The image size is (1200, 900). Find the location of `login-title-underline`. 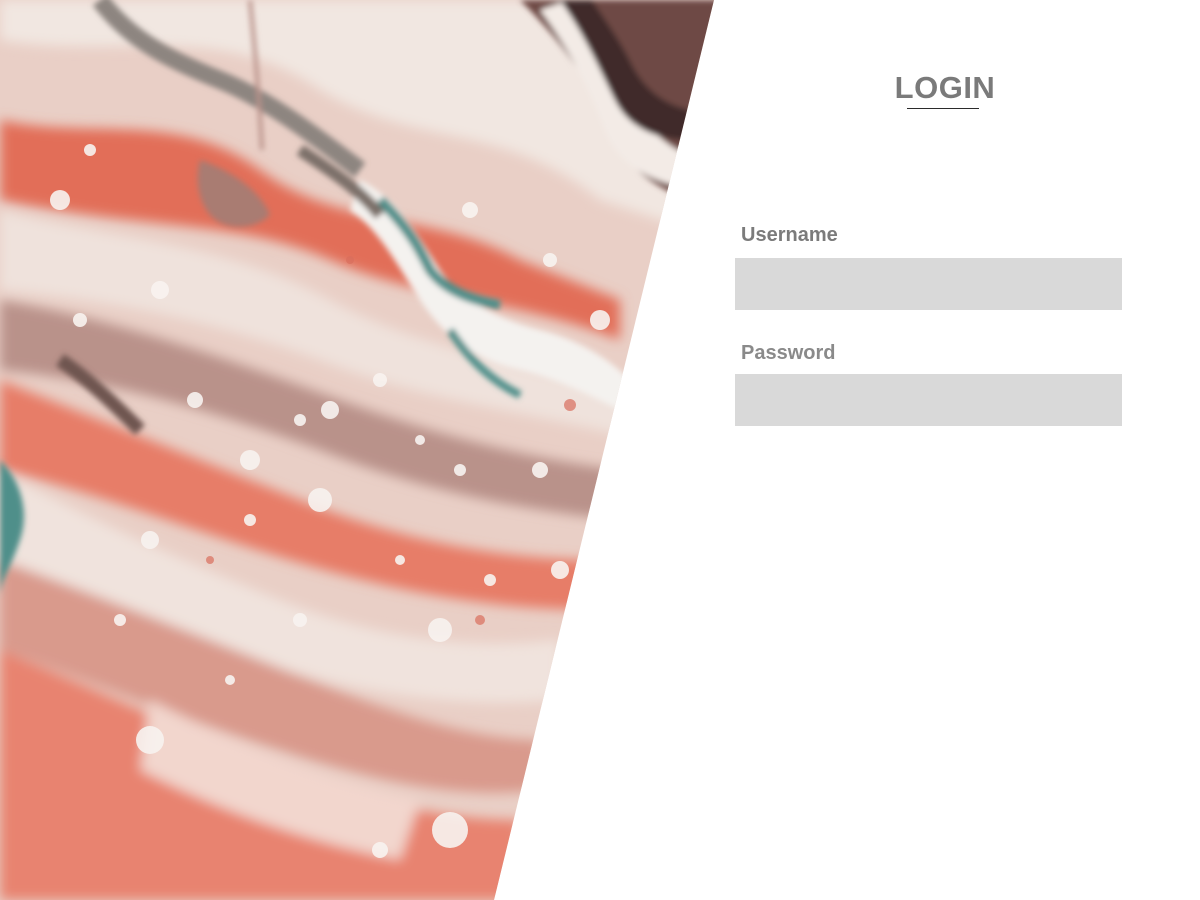

login-title-underline is located at coordinates (943, 108).